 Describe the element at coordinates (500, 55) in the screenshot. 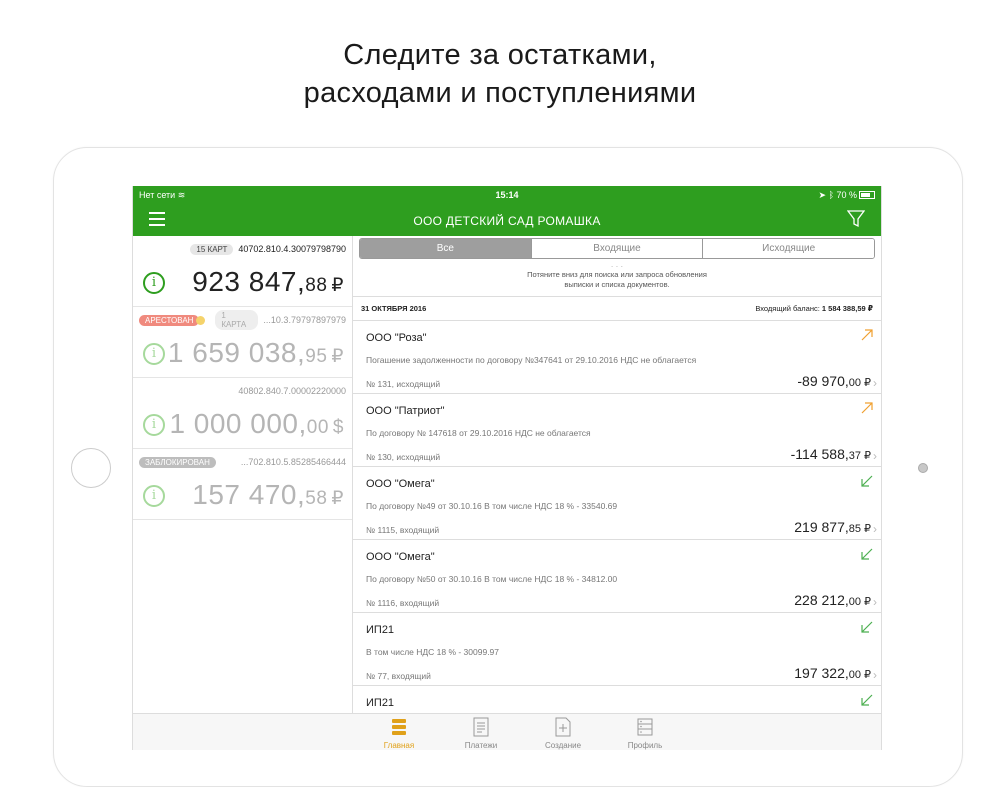

I see `headline-line-1: Следите за остатками,` at that location.